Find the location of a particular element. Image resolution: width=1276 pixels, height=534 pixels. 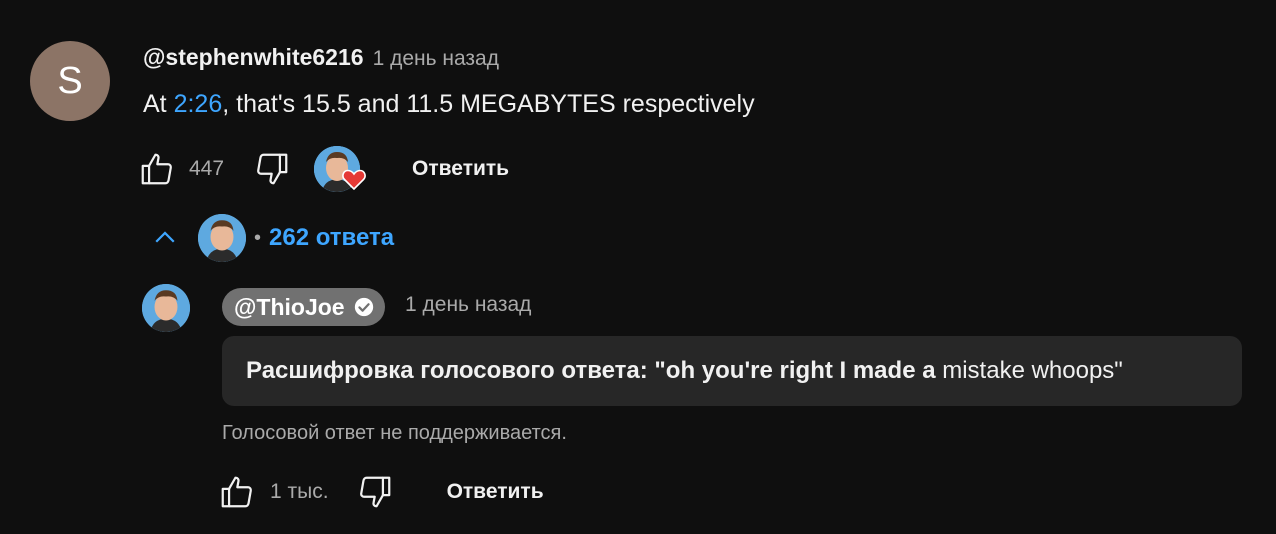

comment-toolbar: 447 Ответить is located at coordinates (323, 169).